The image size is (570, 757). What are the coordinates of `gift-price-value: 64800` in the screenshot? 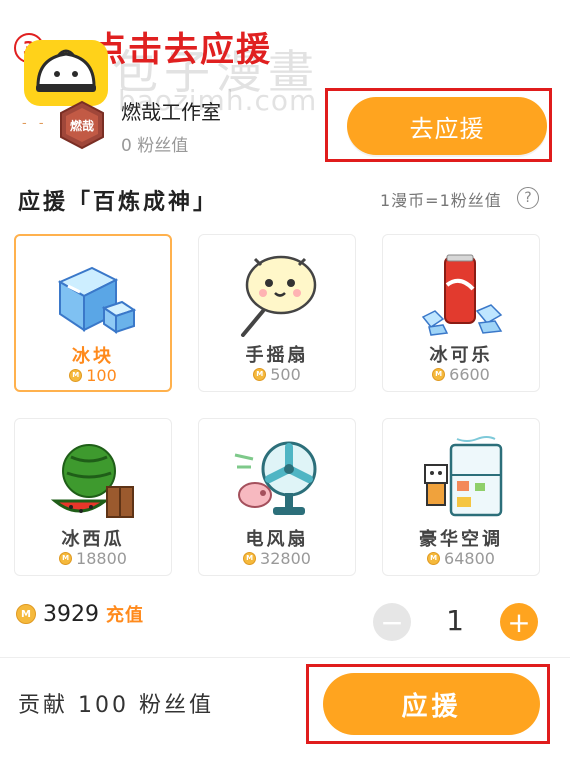 It's located at (469, 558).